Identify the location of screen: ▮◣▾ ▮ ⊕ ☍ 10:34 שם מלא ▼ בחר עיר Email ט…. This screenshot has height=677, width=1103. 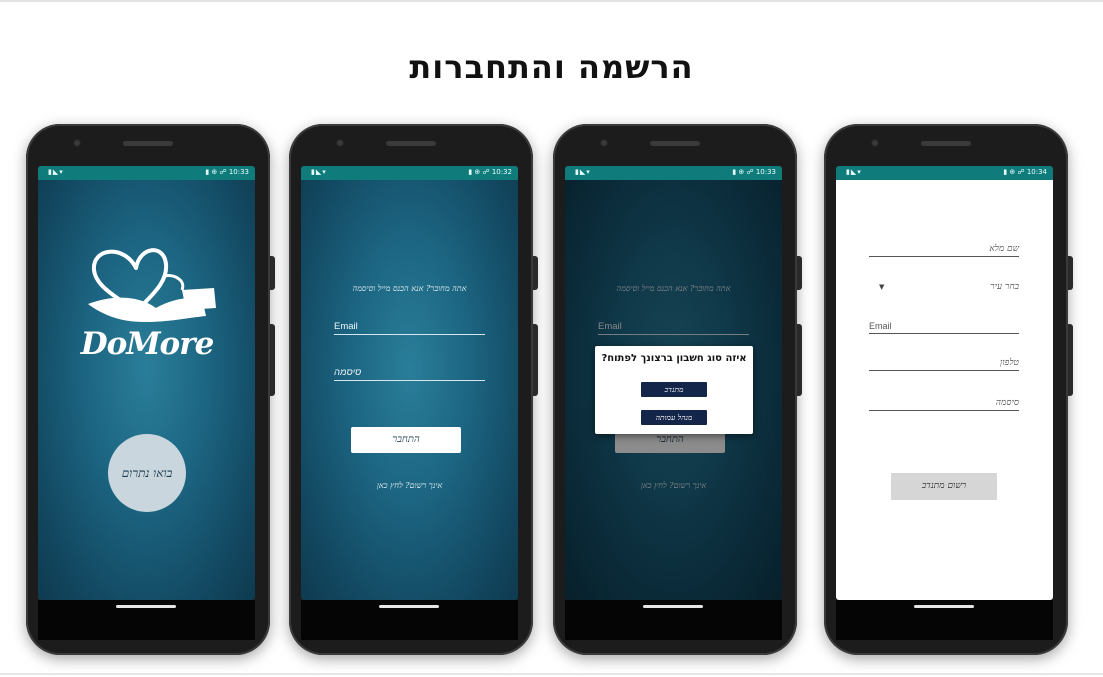
(944, 383).